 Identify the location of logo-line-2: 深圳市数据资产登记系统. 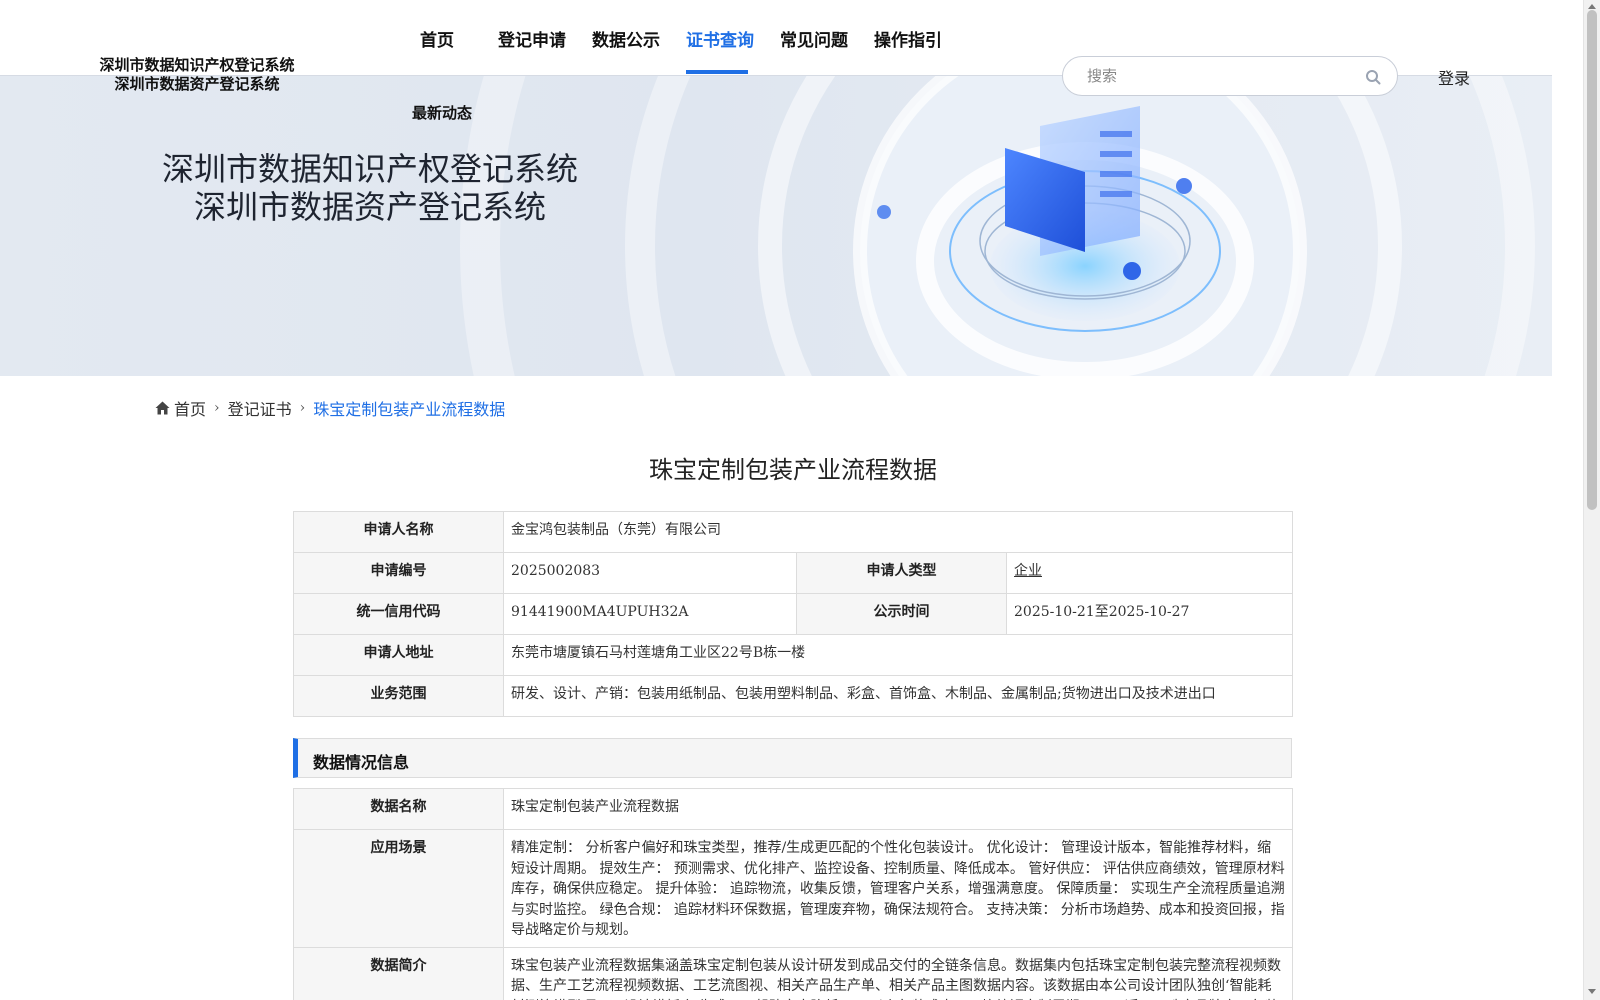
(197, 84).